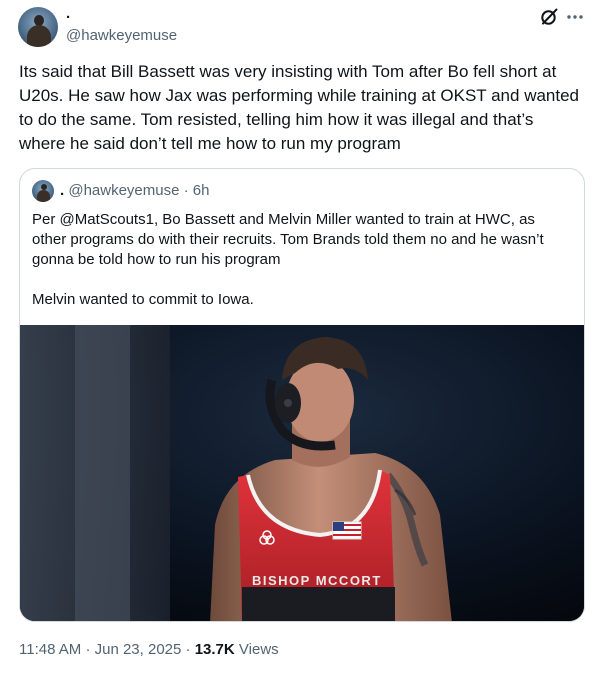 This screenshot has height=673, width=597. Describe the element at coordinates (138, 649) in the screenshot. I see `tweet-date: Jun 23, 2025` at that location.